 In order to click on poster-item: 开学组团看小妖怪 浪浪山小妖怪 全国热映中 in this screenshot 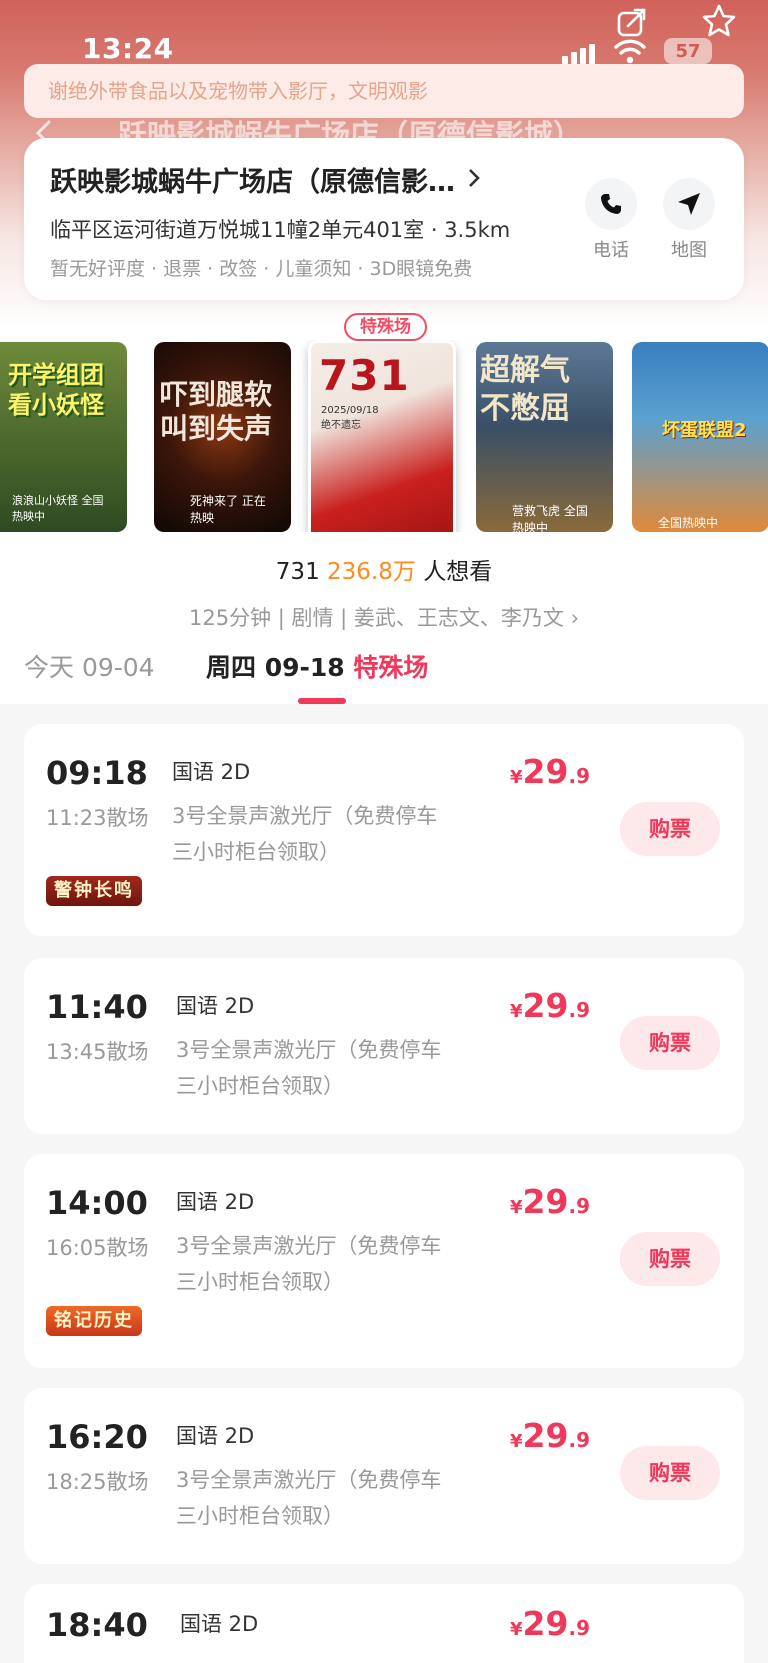, I will do `click(63, 437)`.